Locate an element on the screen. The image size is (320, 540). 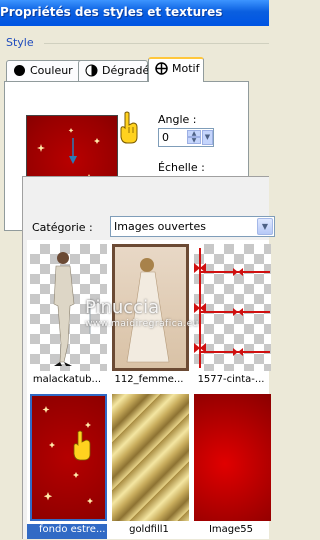
group-divider is located at coordinates (156, 43).